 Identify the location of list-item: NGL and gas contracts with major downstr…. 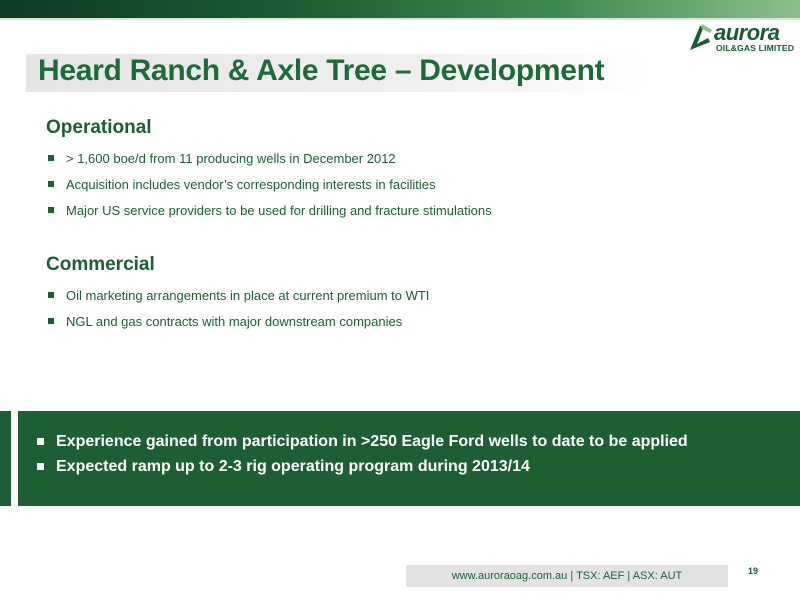
(237, 327).